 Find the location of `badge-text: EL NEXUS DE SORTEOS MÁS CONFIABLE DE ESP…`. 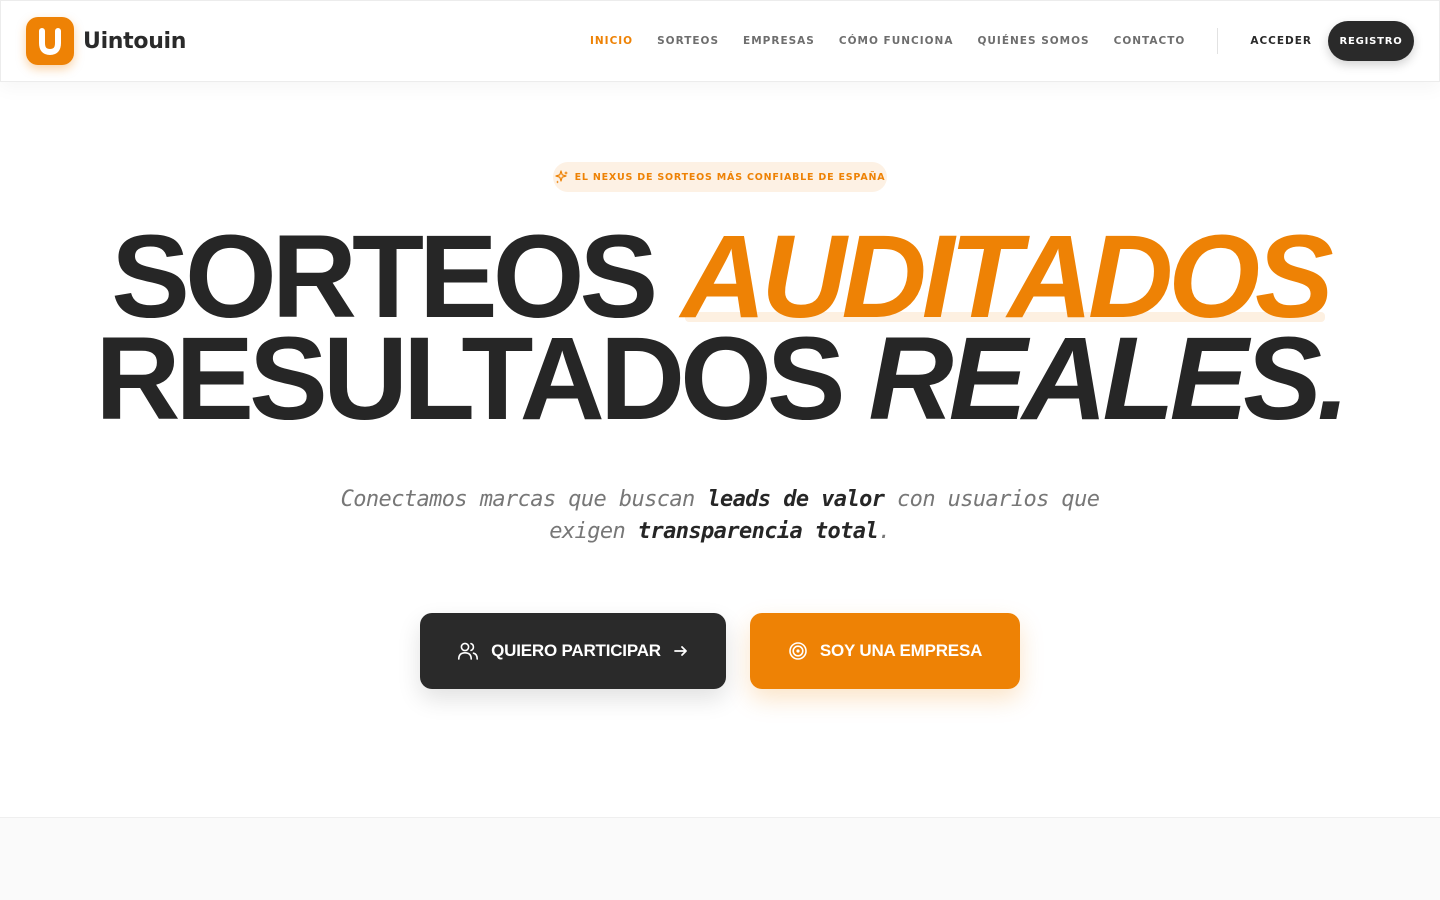

badge-text: EL NEXUS DE SORTEOS MÁS CONFIABLE DE ESP… is located at coordinates (730, 177).